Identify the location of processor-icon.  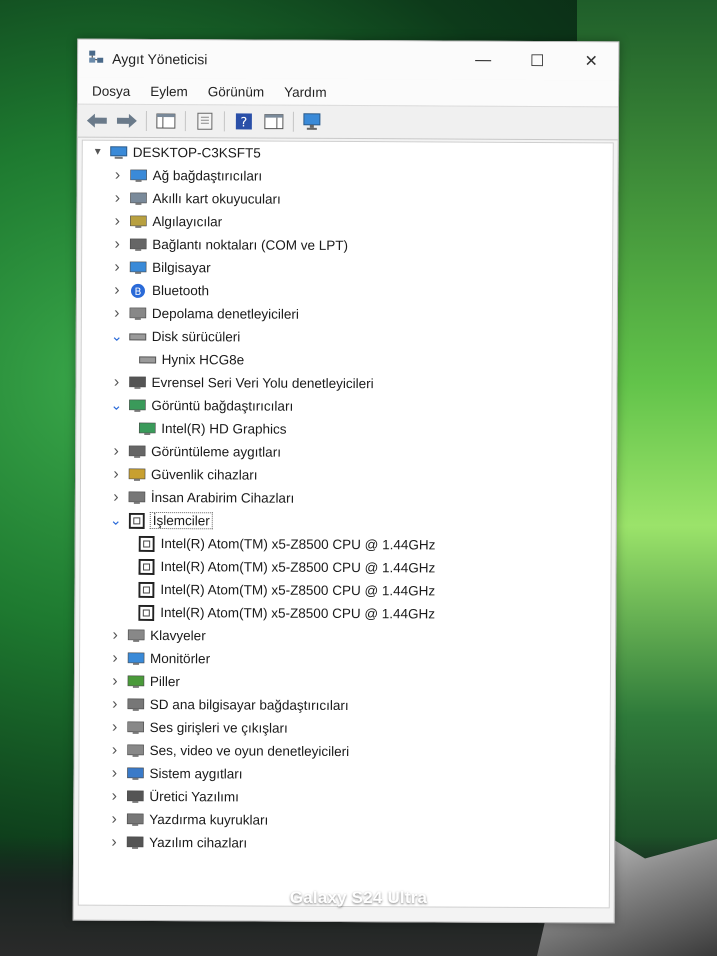
(147, 543).